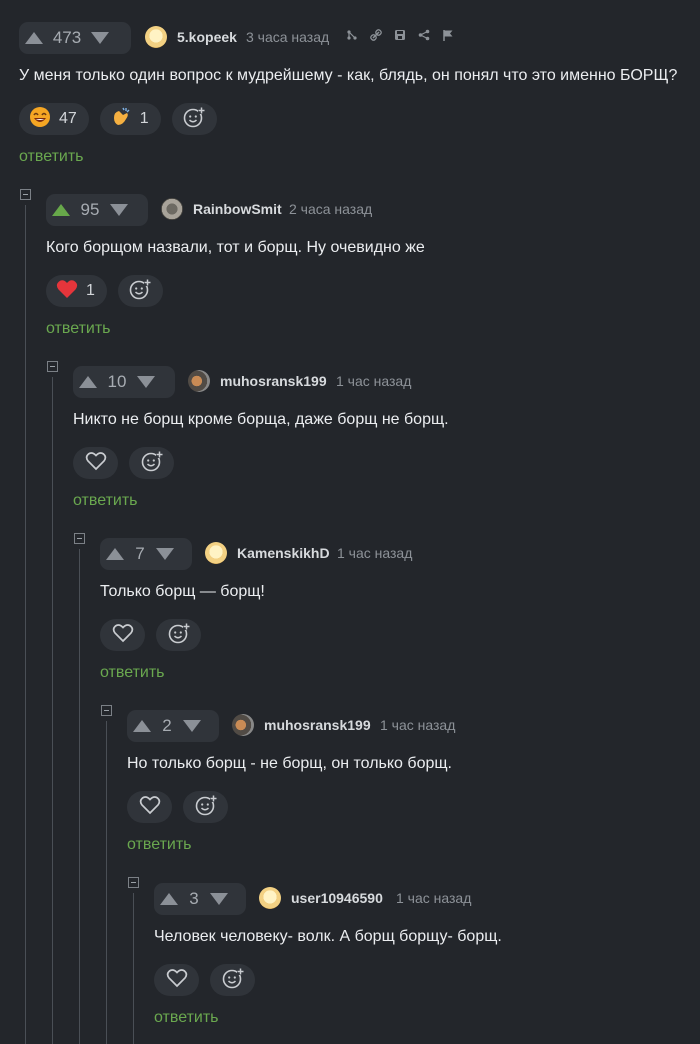  I want to click on vote-count: 2, so click(167, 725).